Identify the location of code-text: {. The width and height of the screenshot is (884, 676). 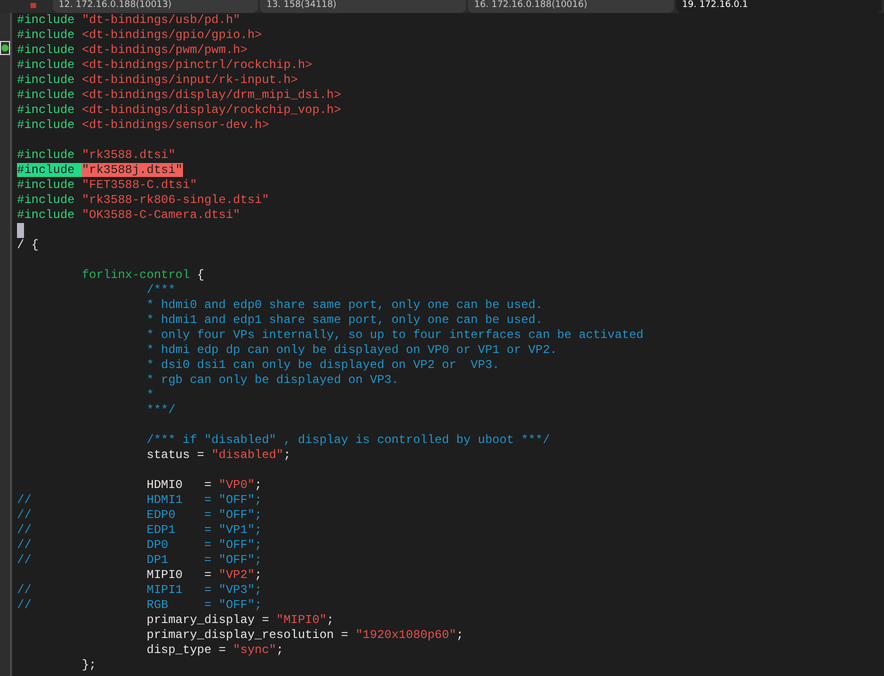
(200, 275).